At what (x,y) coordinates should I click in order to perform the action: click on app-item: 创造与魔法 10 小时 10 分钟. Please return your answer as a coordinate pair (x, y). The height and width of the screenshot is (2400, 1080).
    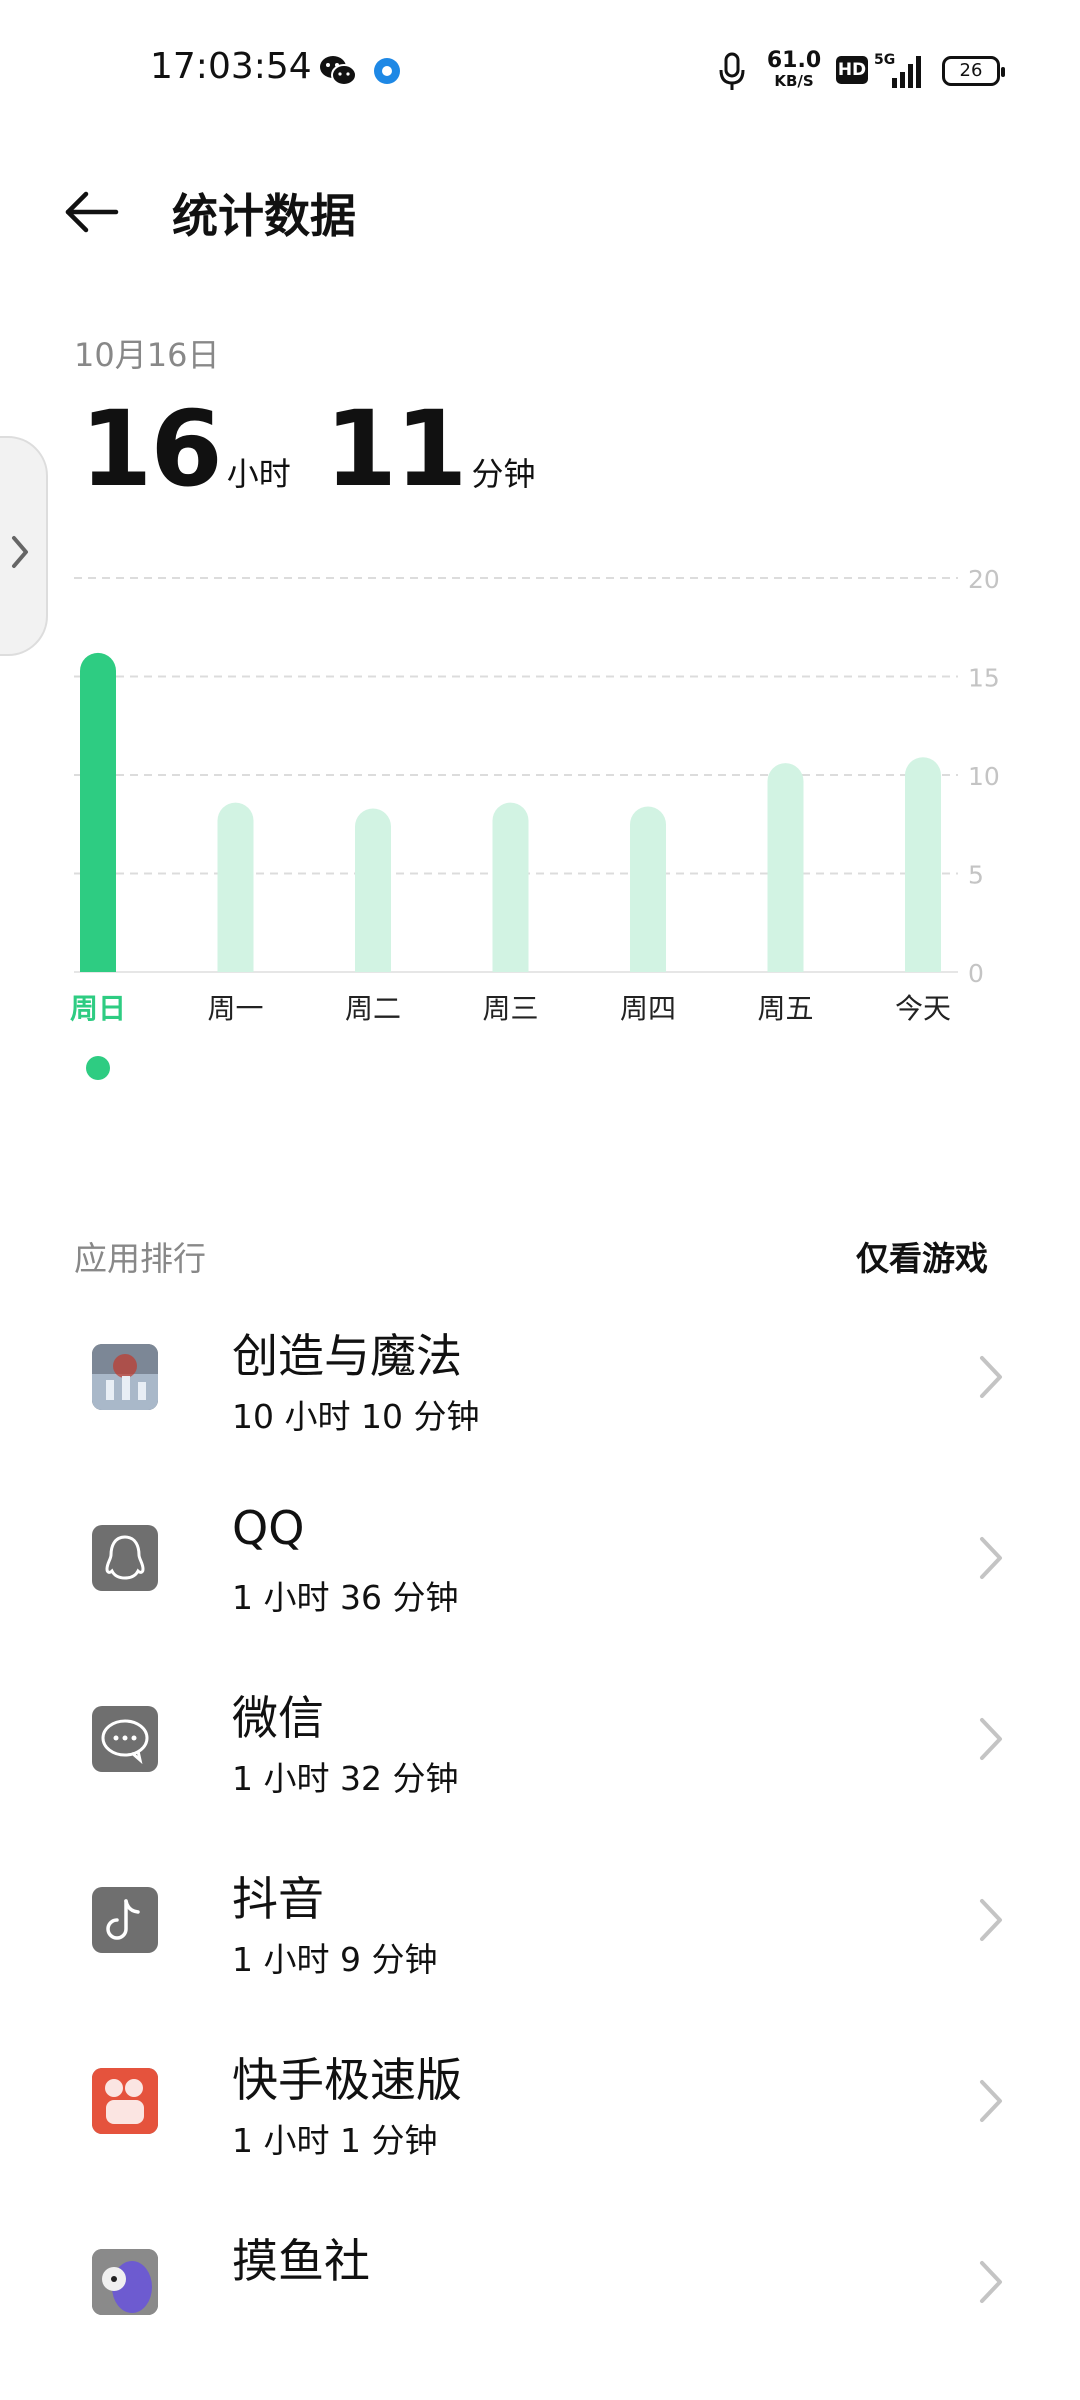
    Looking at the image, I should click on (540, 1380).